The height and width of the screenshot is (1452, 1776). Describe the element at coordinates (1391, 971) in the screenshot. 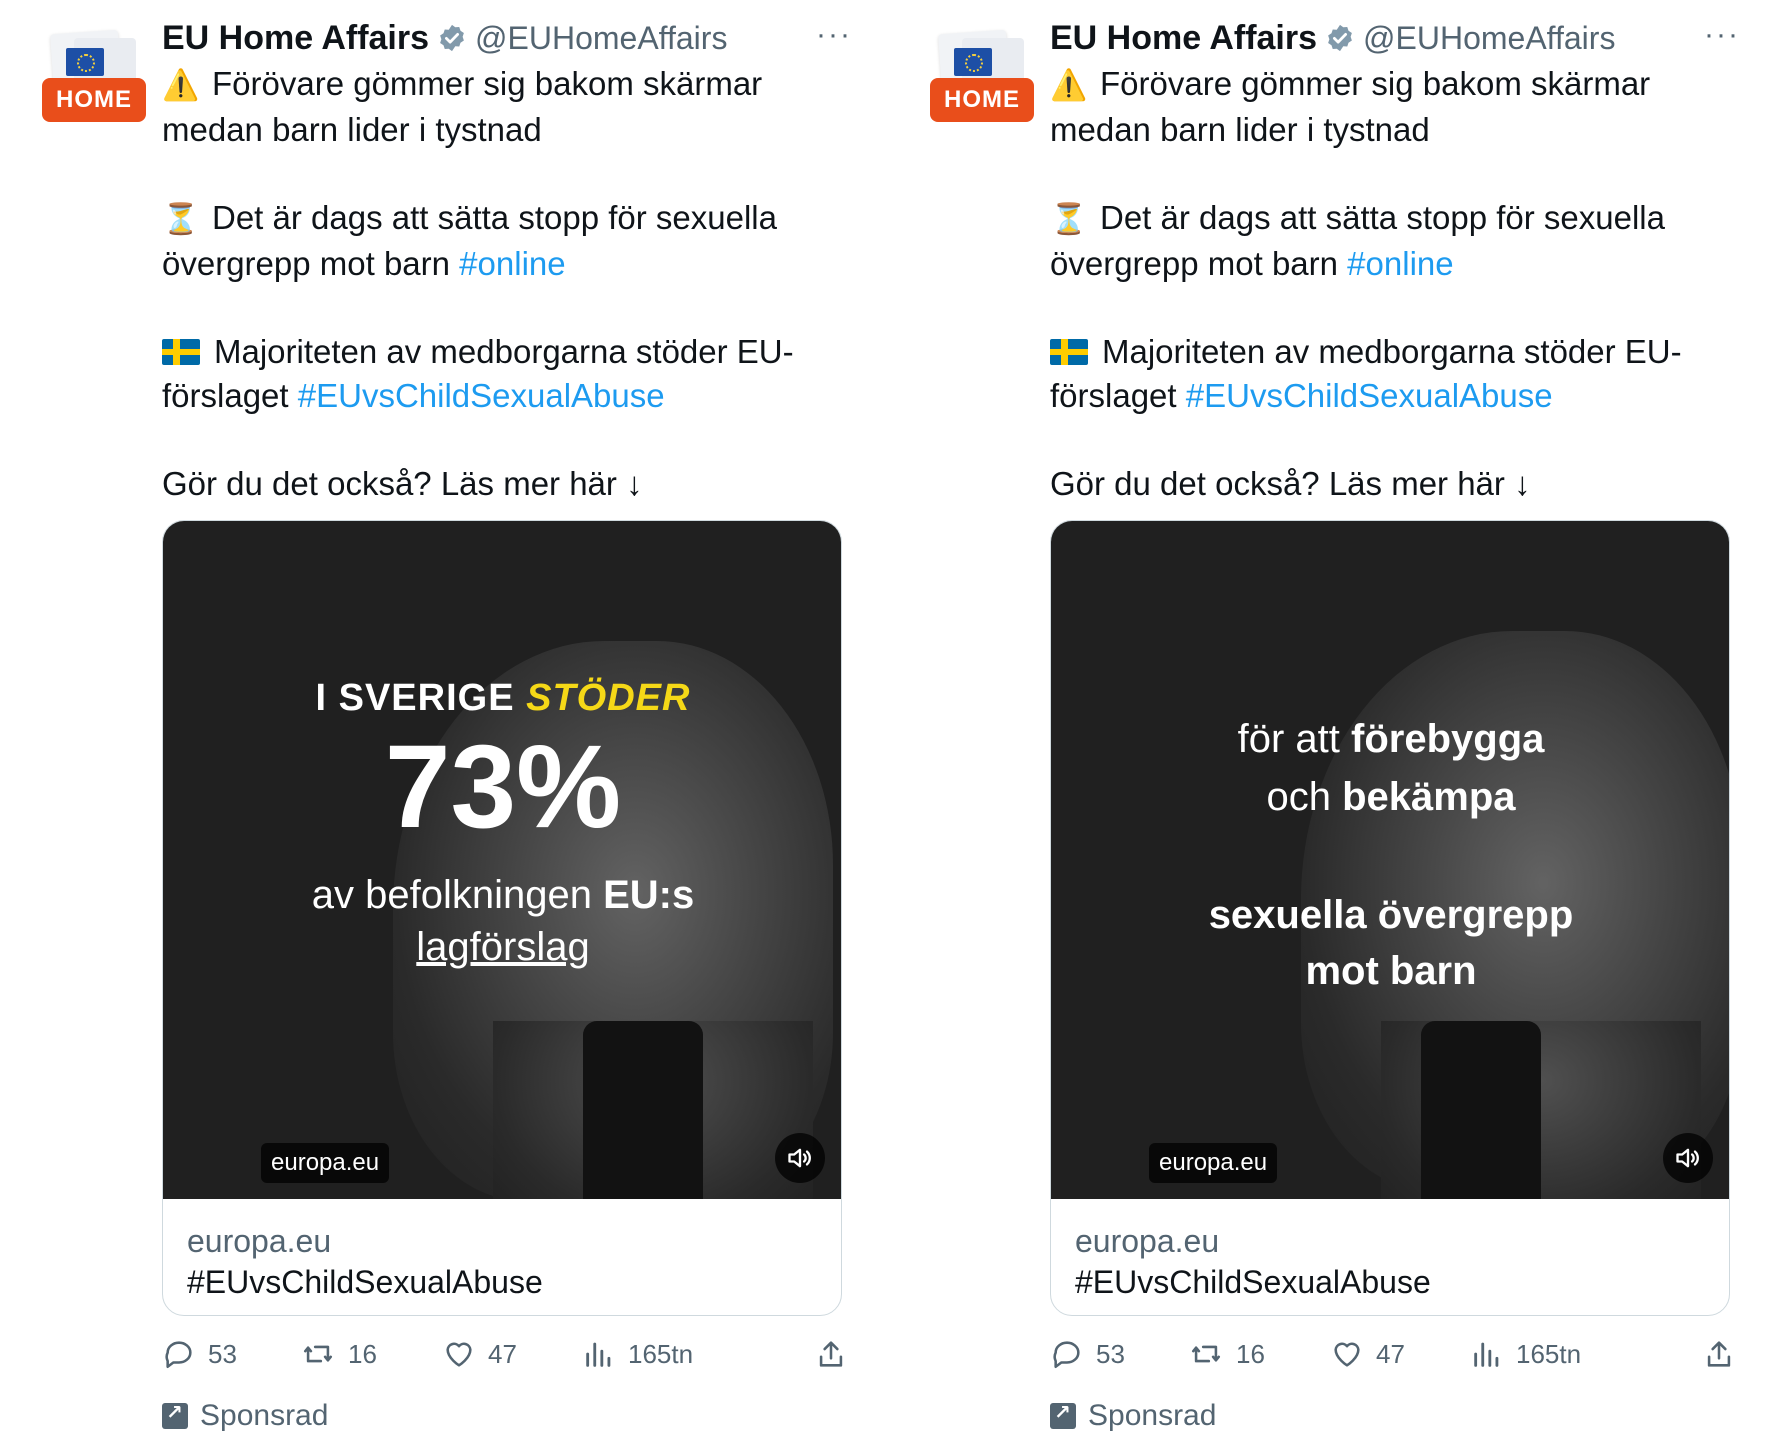

I see `overlay-highlight: mot barn` at that location.